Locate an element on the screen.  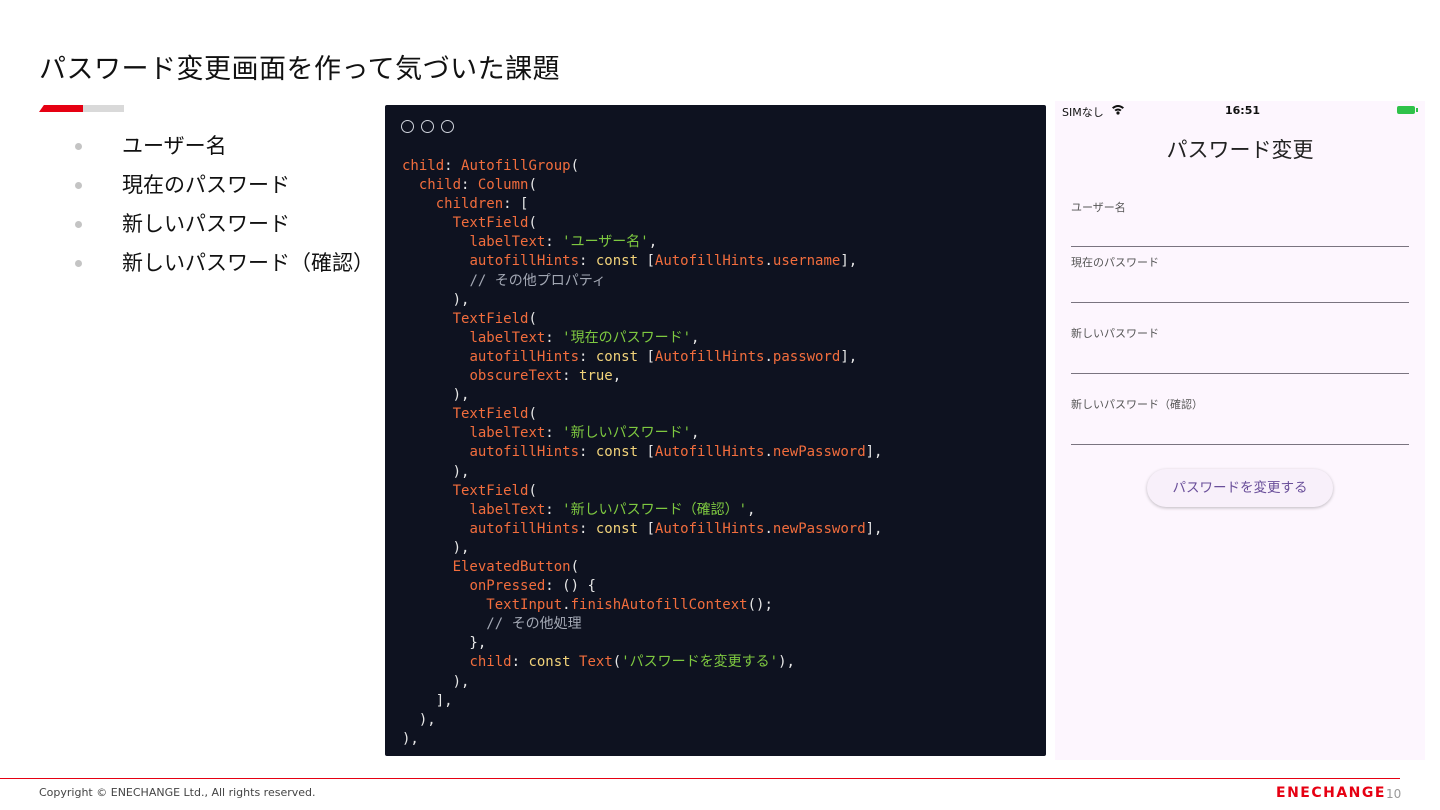
bullet-list: ユーザー名 現在のパスワード 新しいパスワード 新しいパスワード（確認） is located at coordinates (223, 208).